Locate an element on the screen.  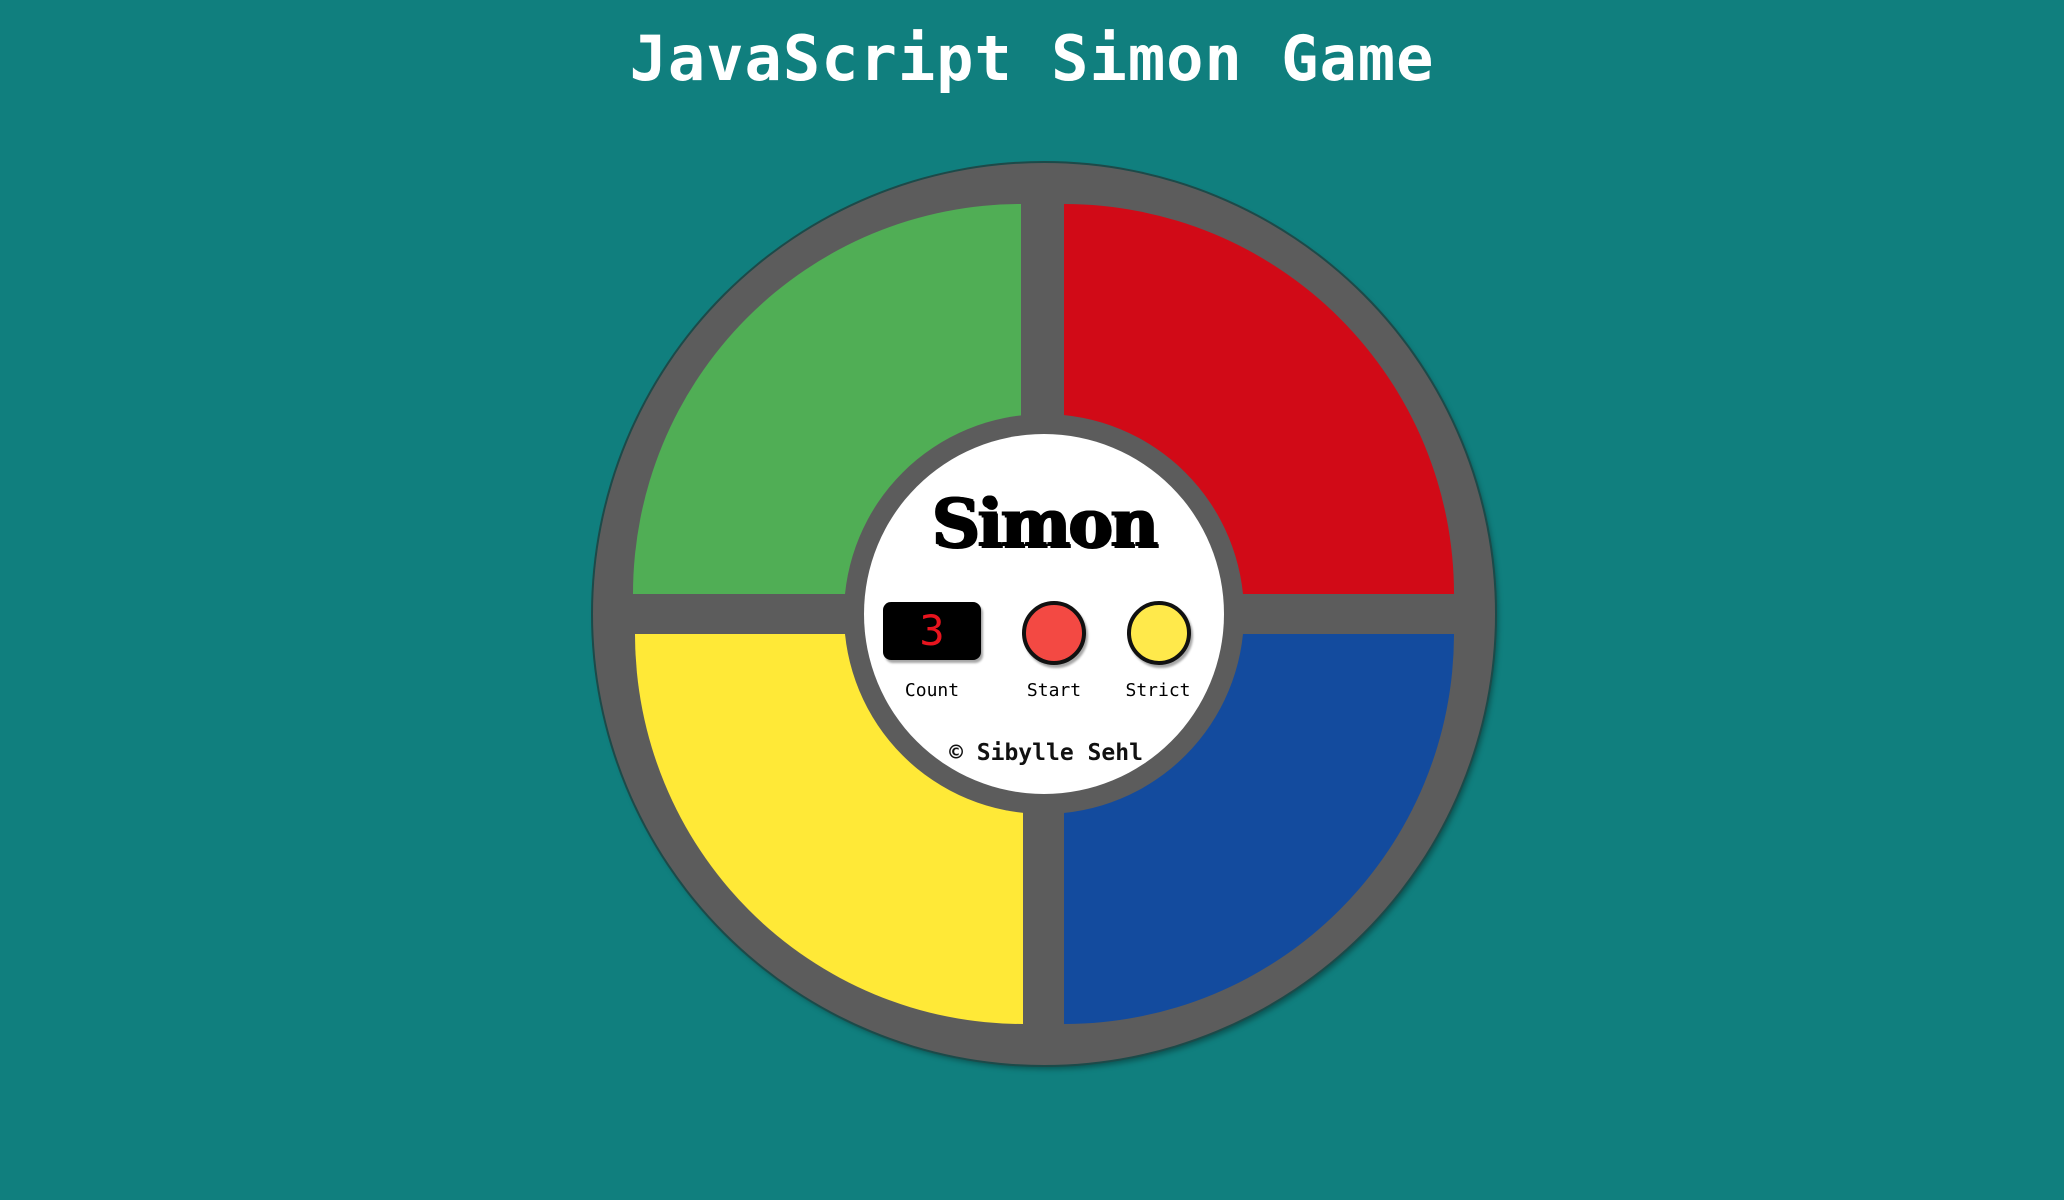
count-display: 3 is located at coordinates (932, 631).